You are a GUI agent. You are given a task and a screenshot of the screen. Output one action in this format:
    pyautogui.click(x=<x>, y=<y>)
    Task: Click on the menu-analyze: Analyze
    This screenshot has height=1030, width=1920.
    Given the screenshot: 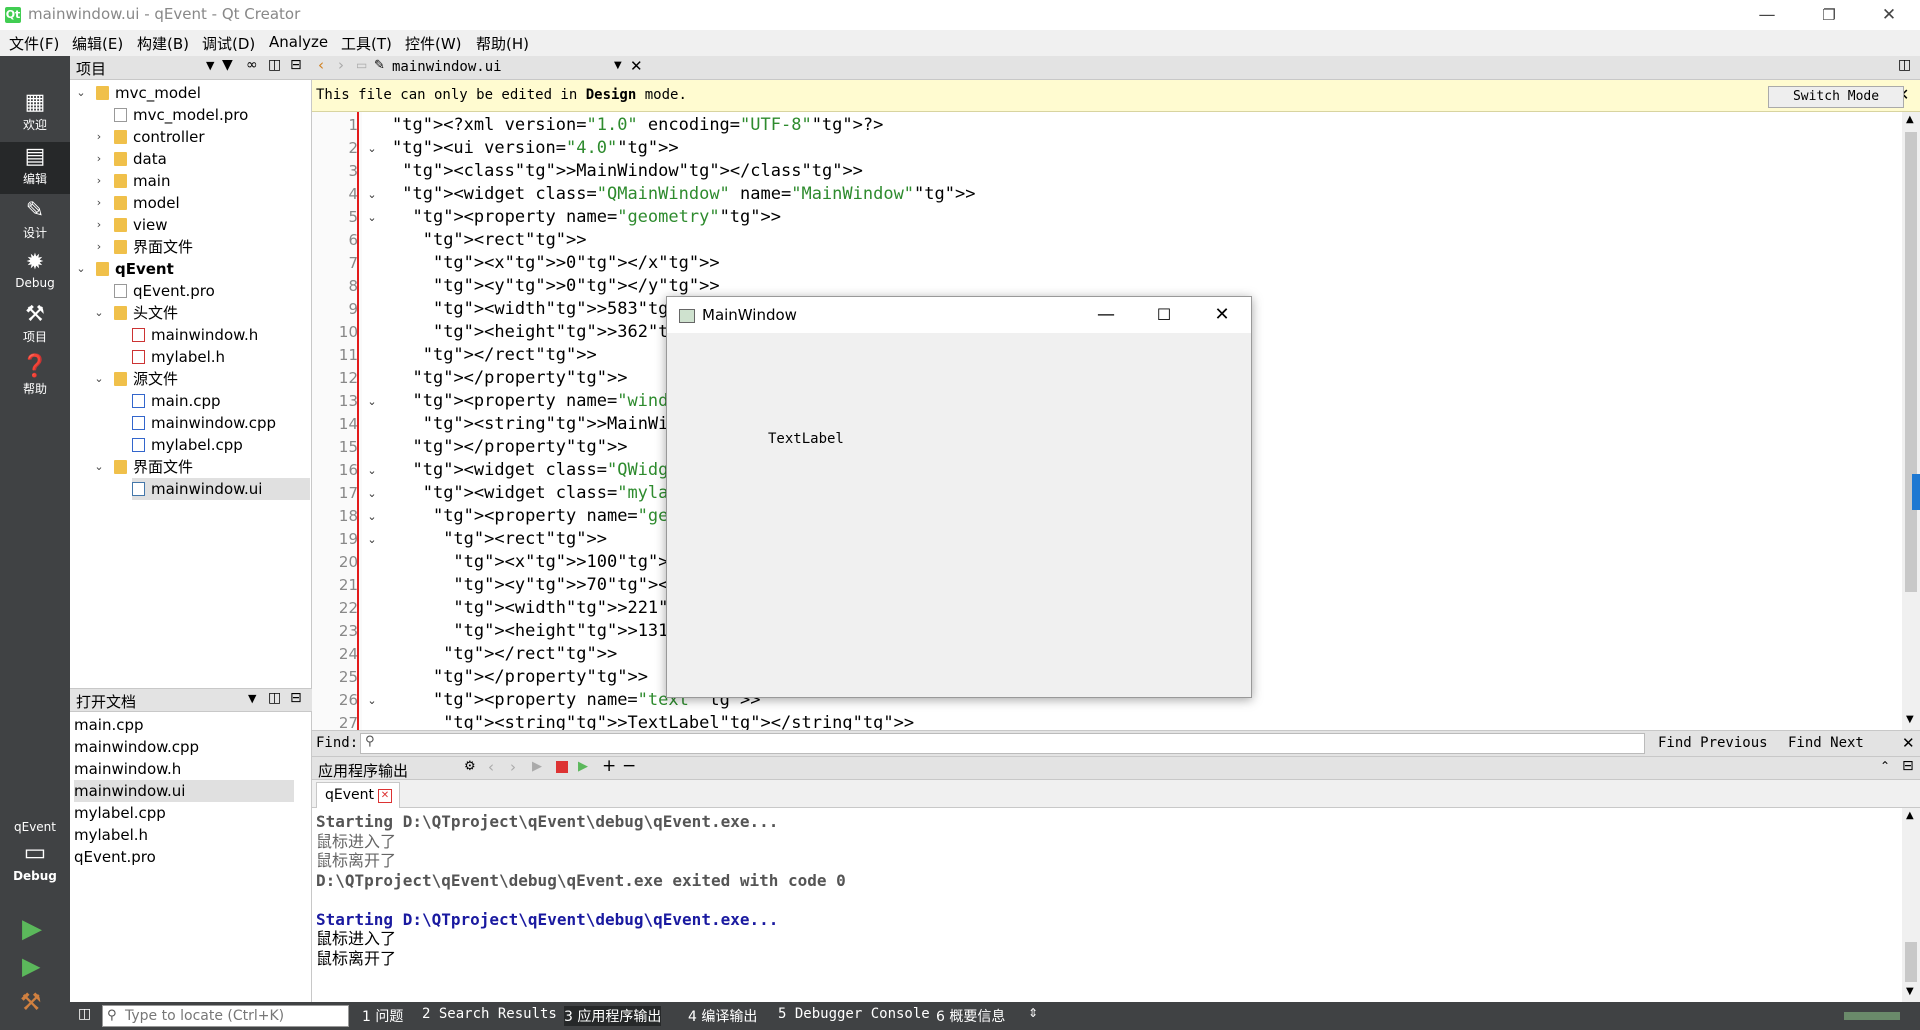 What is the action you would take?
    pyautogui.click(x=298, y=42)
    